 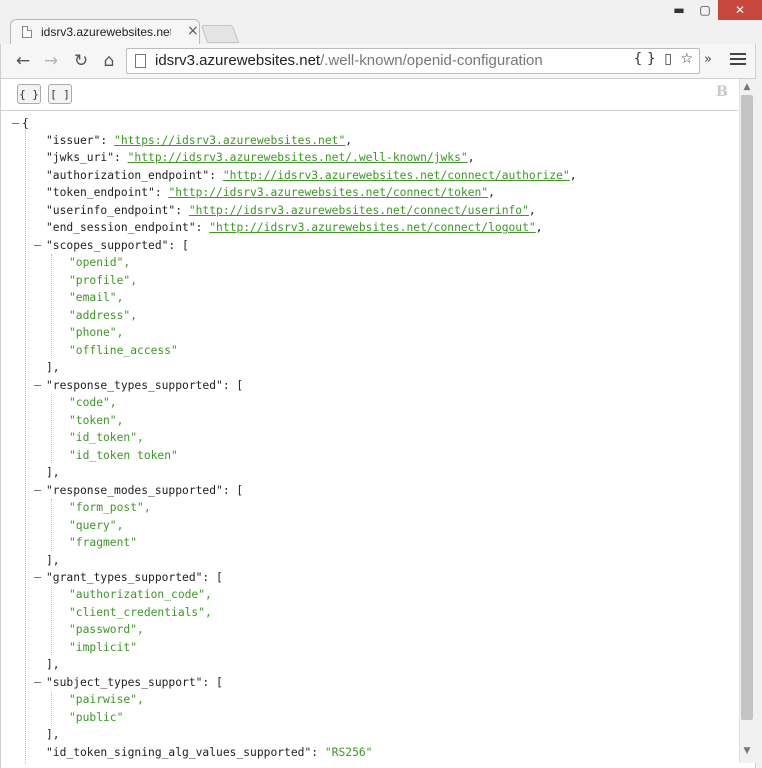 What do you see at coordinates (369, 110) in the screenshot?
I see `divider` at bounding box center [369, 110].